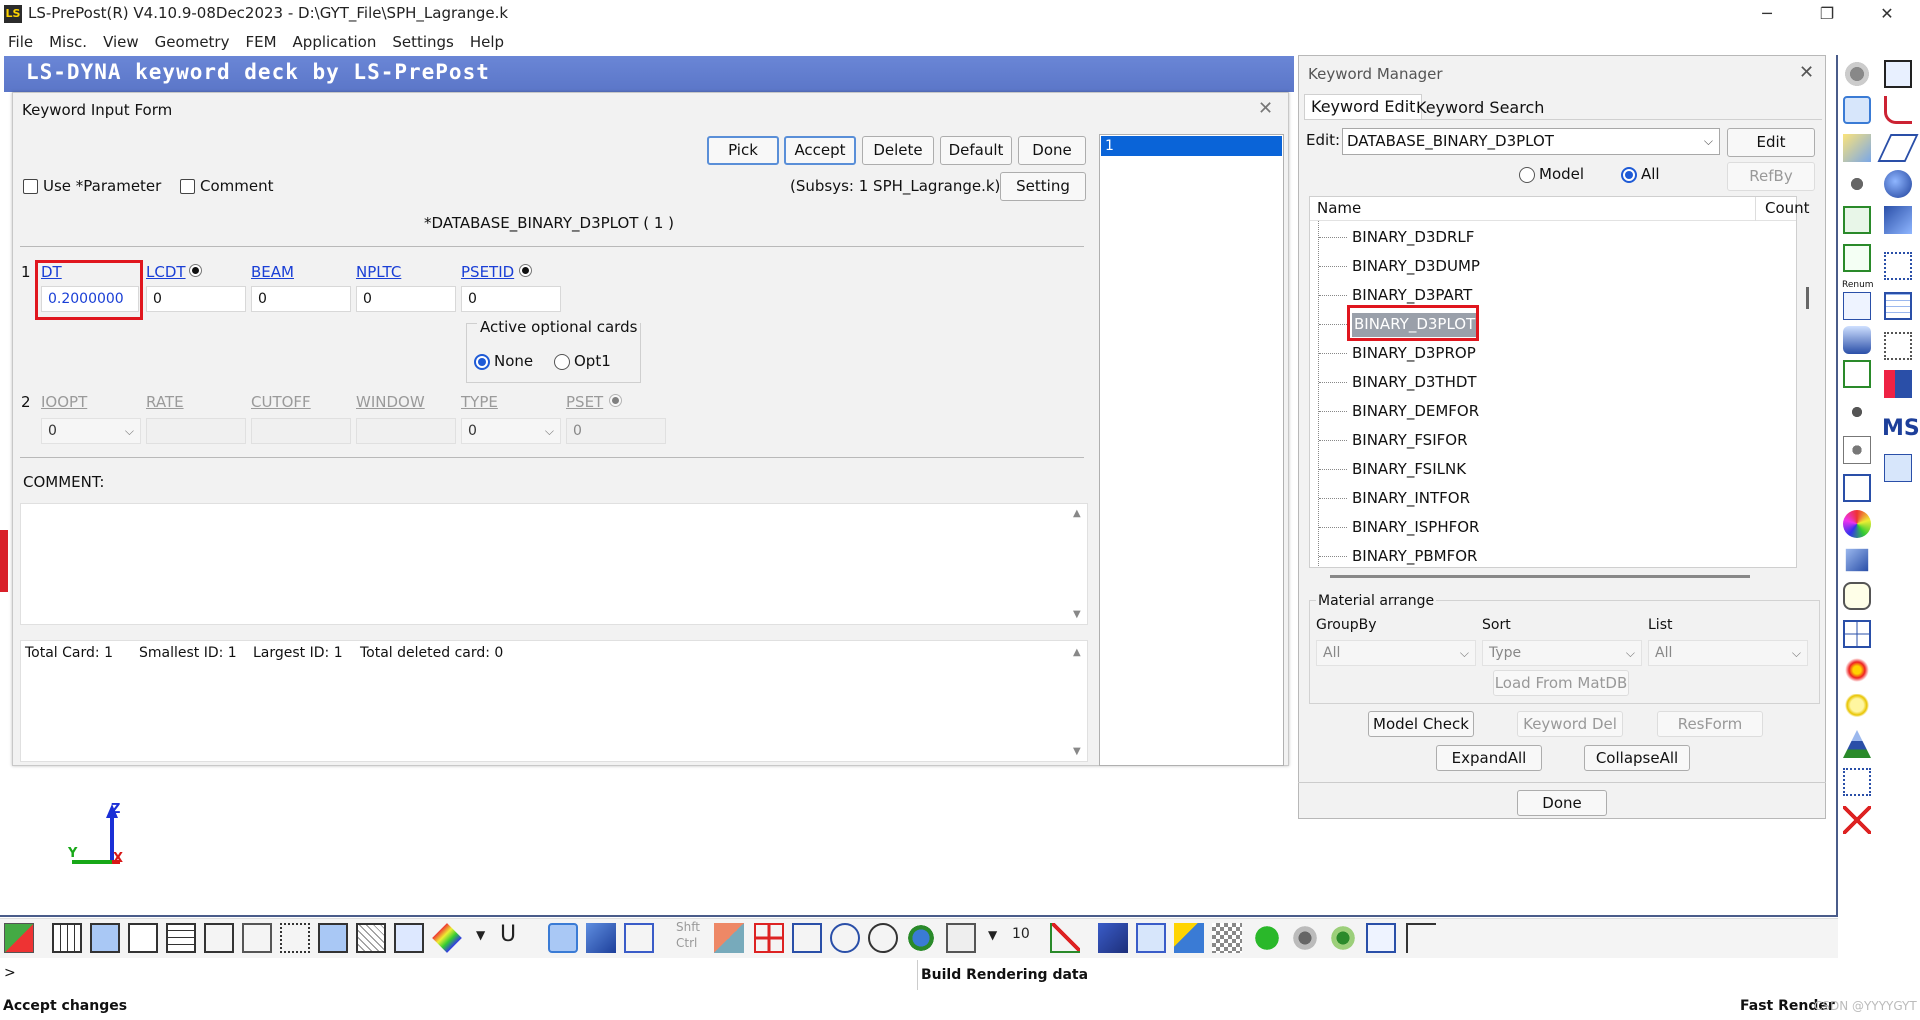 The width and height of the screenshot is (1920, 1020). Describe the element at coordinates (195, 270) in the screenshot. I see `lcdt-pick-icon` at that location.